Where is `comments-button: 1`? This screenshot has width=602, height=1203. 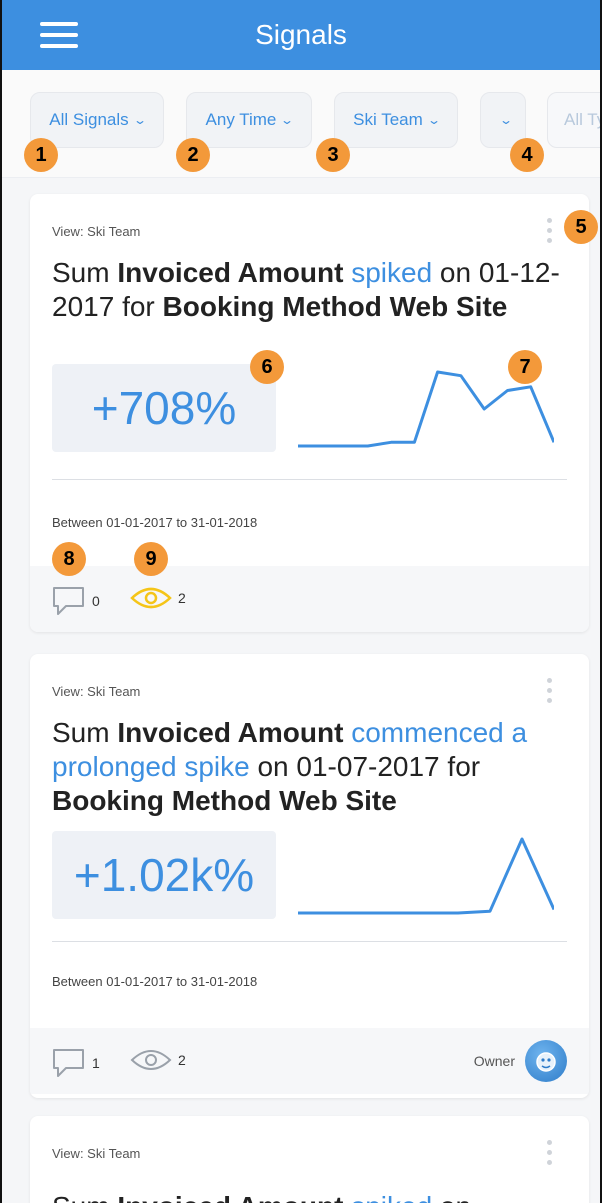
comments-button: 1 is located at coordinates (76, 1063).